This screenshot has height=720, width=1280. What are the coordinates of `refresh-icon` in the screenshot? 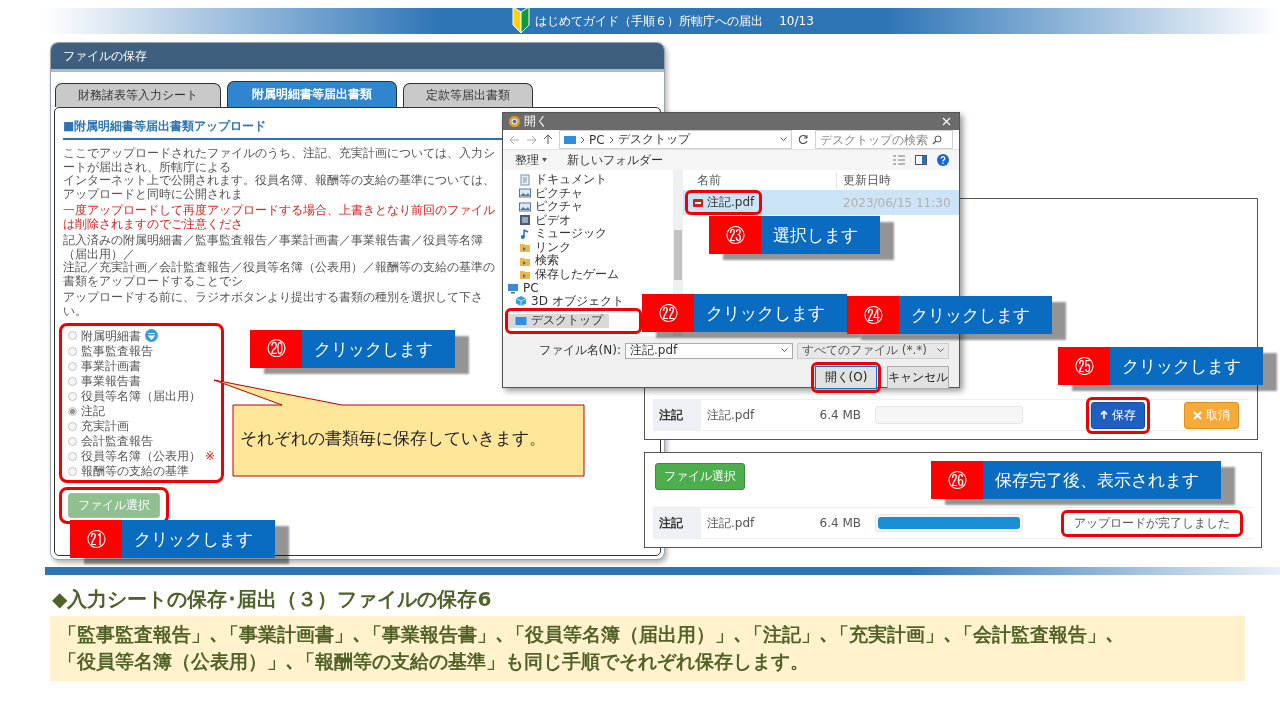 It's located at (803, 139).